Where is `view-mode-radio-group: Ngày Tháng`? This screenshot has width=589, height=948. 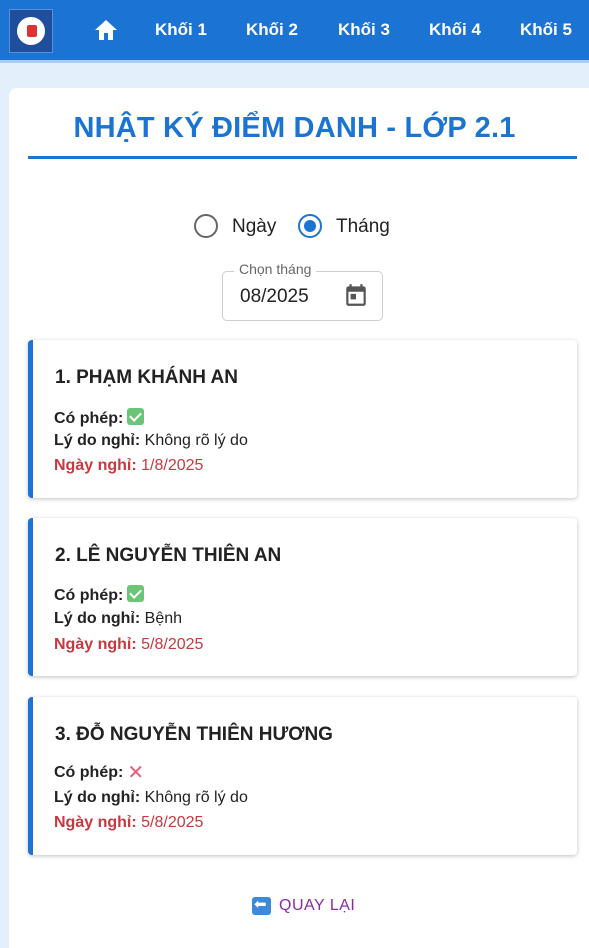
view-mode-radio-group: Ngày Tháng is located at coordinates (294, 226).